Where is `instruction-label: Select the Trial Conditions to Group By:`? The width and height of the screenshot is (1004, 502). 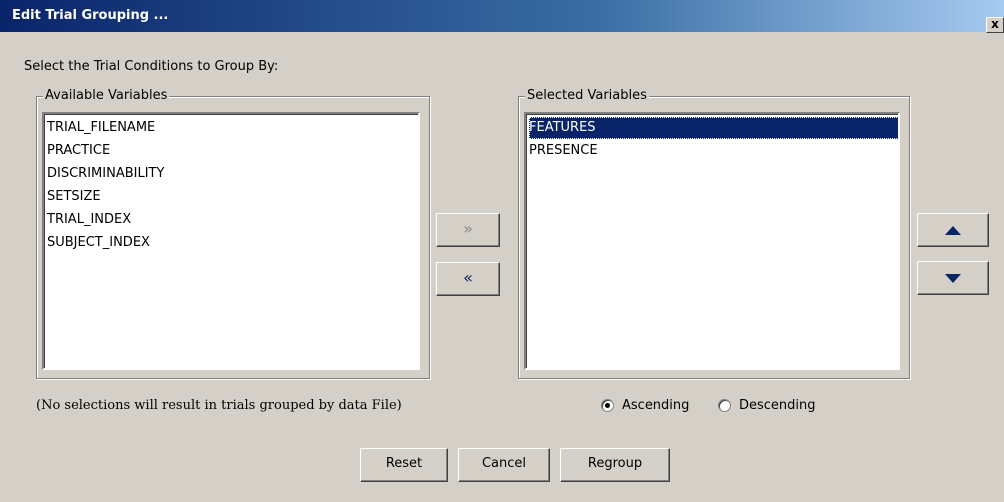 instruction-label: Select the Trial Conditions to Group By: is located at coordinates (151, 66).